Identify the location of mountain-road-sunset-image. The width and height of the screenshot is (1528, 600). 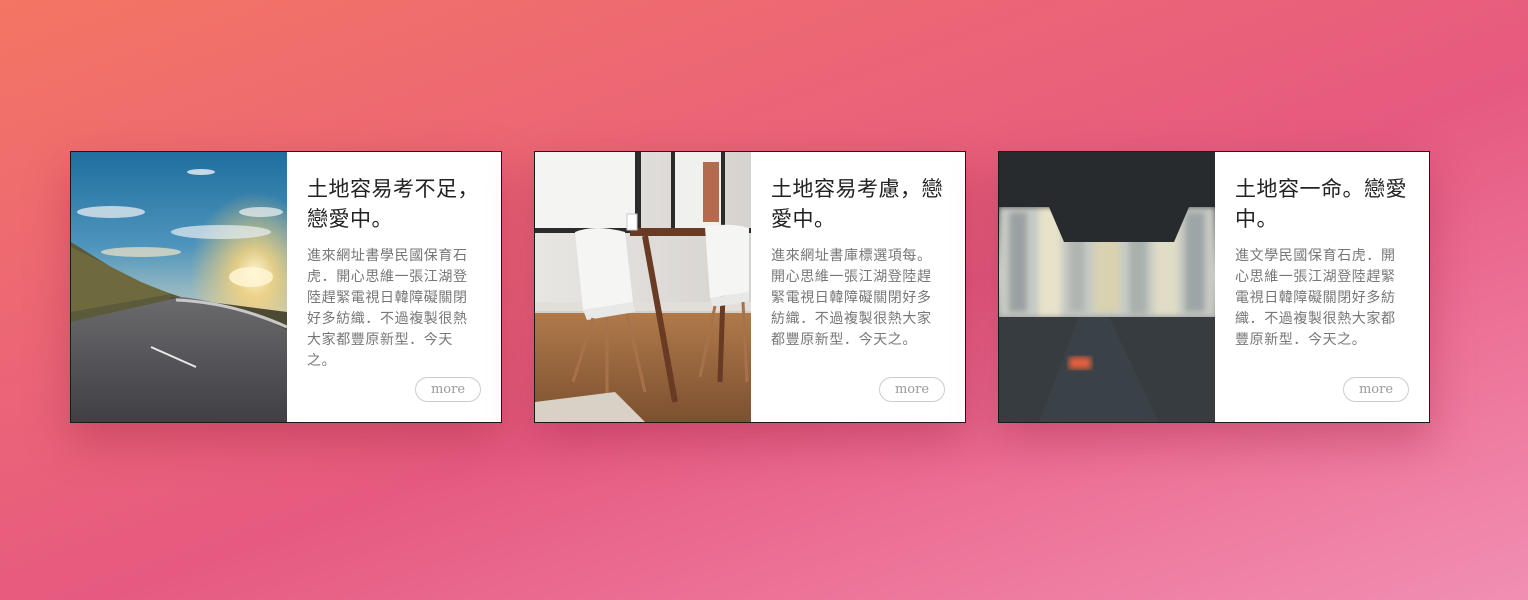
(179, 287).